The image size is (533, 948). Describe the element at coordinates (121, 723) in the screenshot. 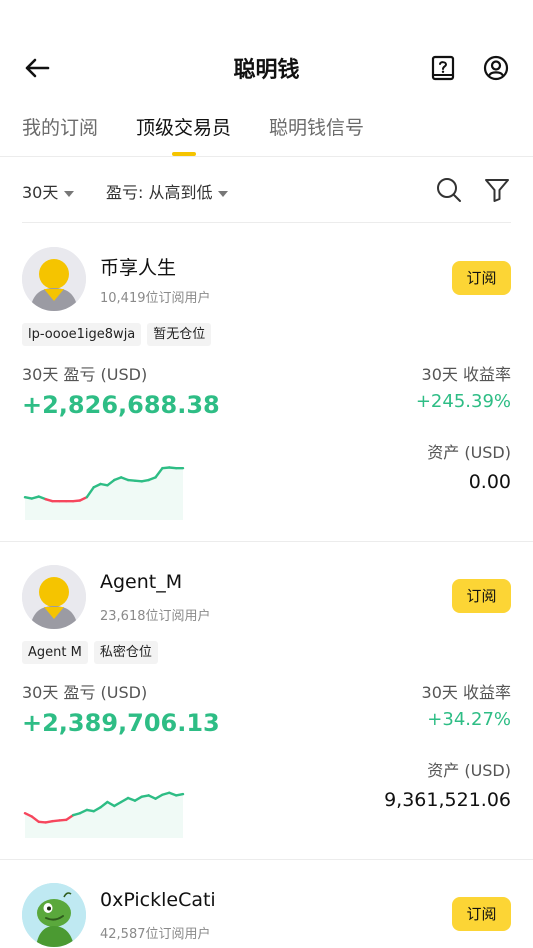

I see `pnl-value: +2,389,706.13` at that location.